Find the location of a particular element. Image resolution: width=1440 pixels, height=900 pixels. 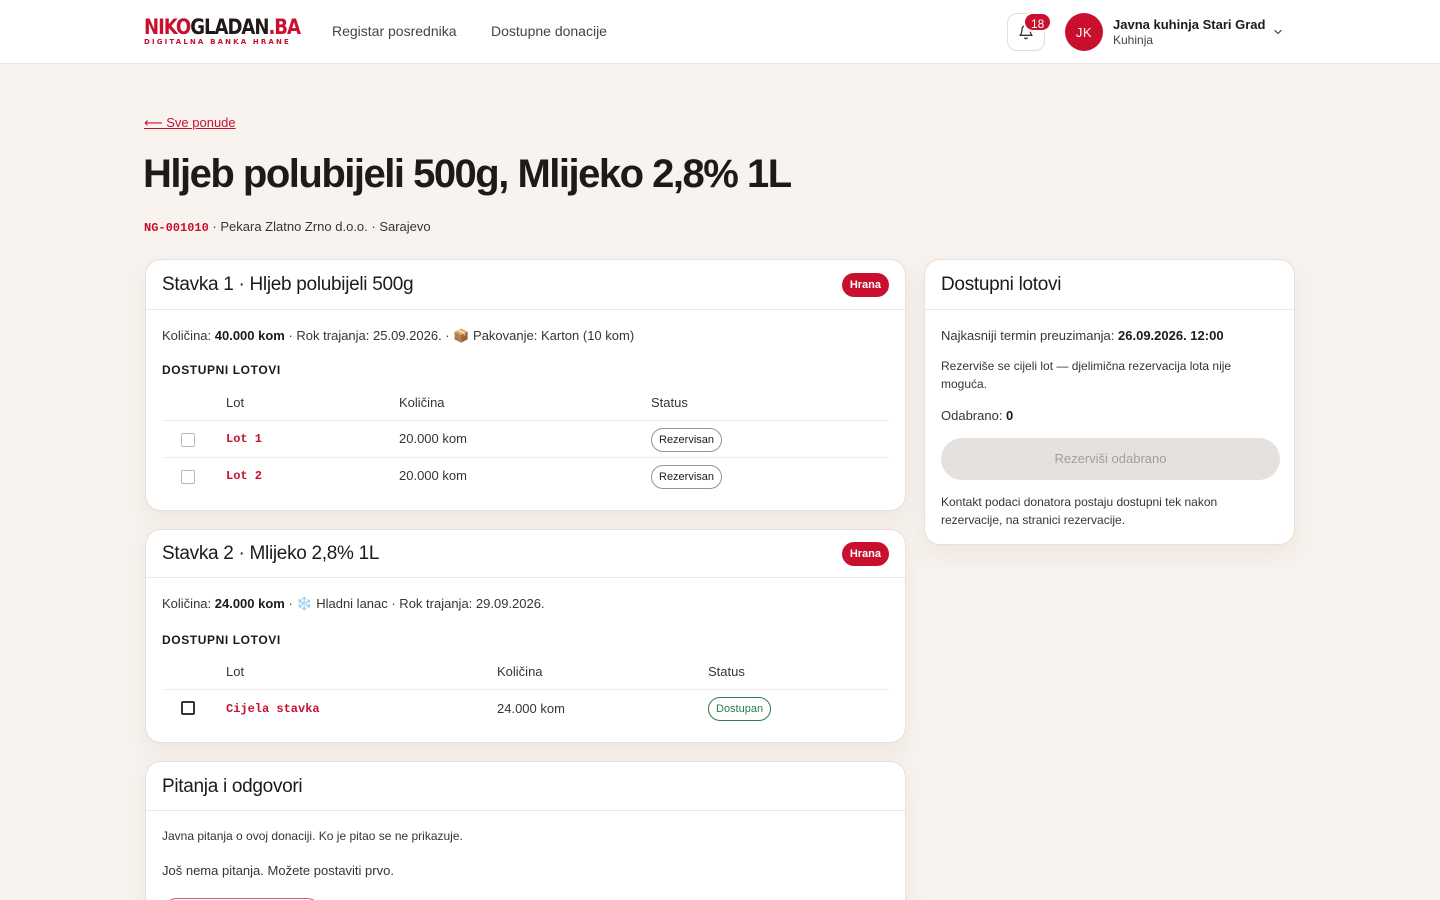

item-card-header: Stavka 2 · Mlijeko 2,8% 1L Hrana is located at coordinates (525, 554).